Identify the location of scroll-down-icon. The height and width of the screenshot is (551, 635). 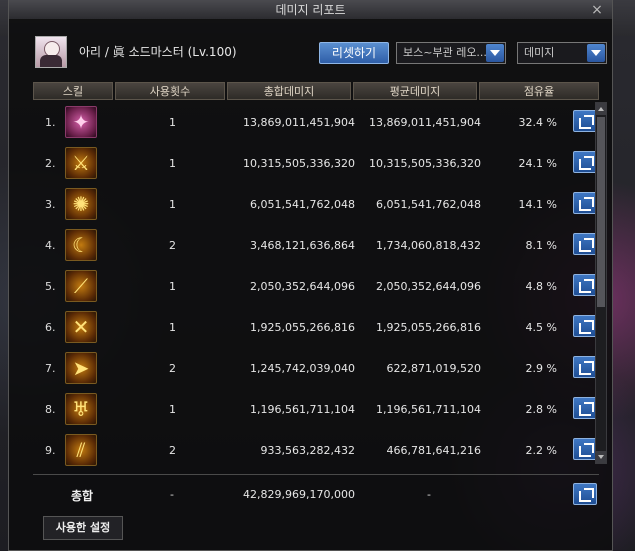
(601, 457).